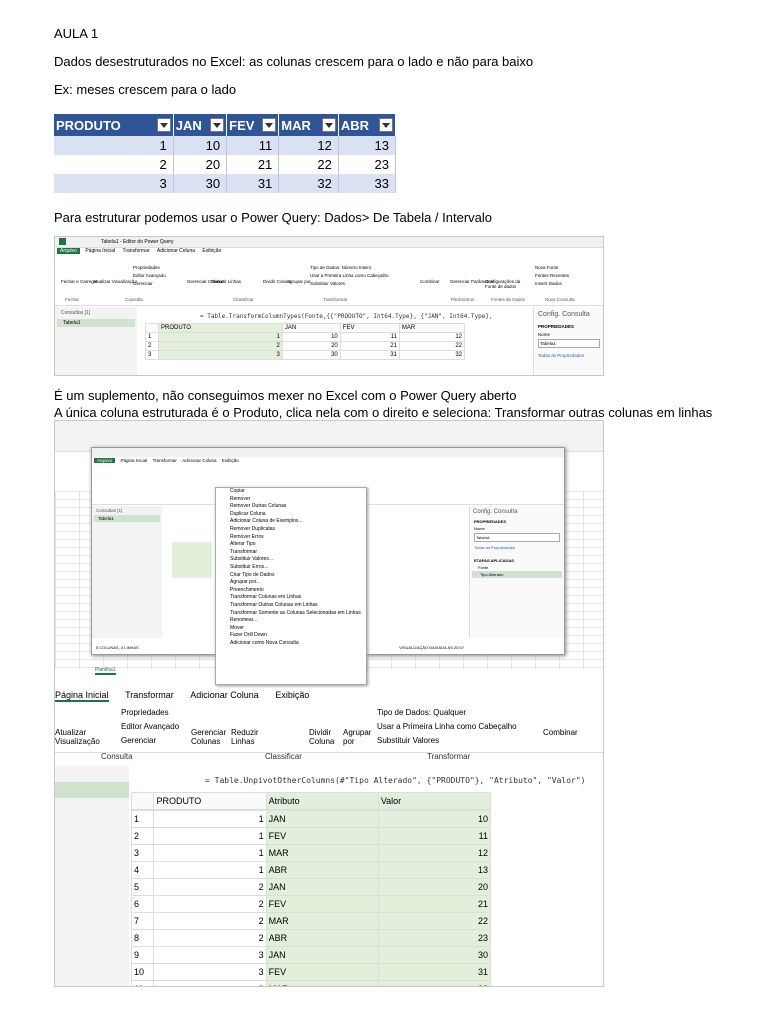 This screenshot has height=1024, width=768. Describe the element at coordinates (200, 125) in the screenshot. I see `header-jan: JAN` at that location.